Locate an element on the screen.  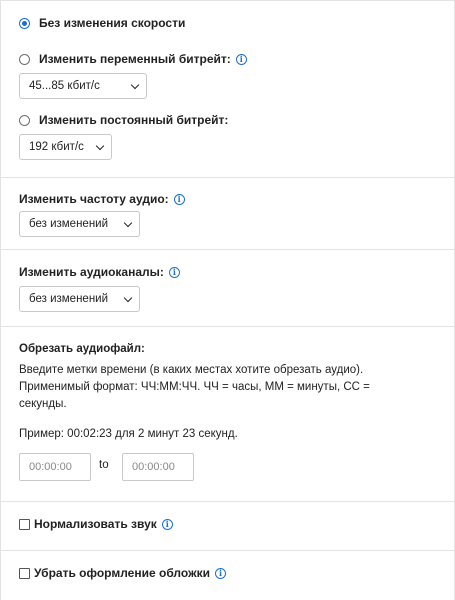
radio-no-change is located at coordinates (24, 23).